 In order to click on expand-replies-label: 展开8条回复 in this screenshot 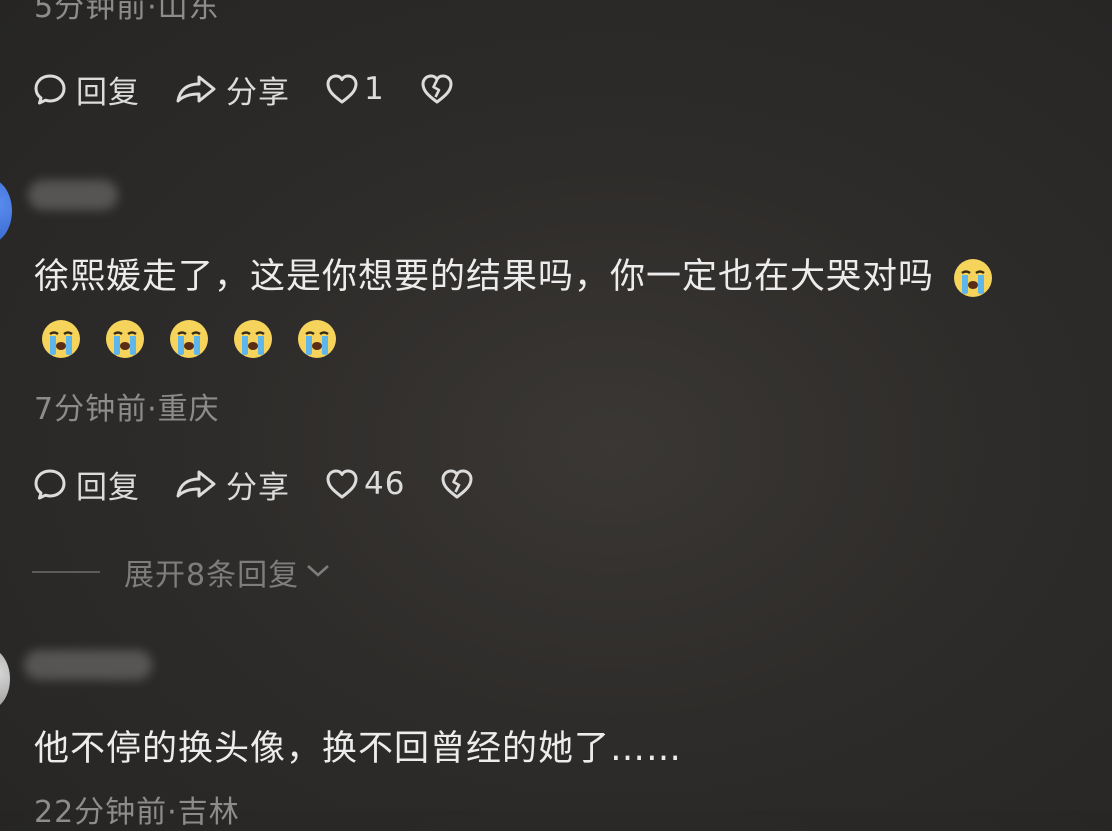, I will do `click(212, 575)`.